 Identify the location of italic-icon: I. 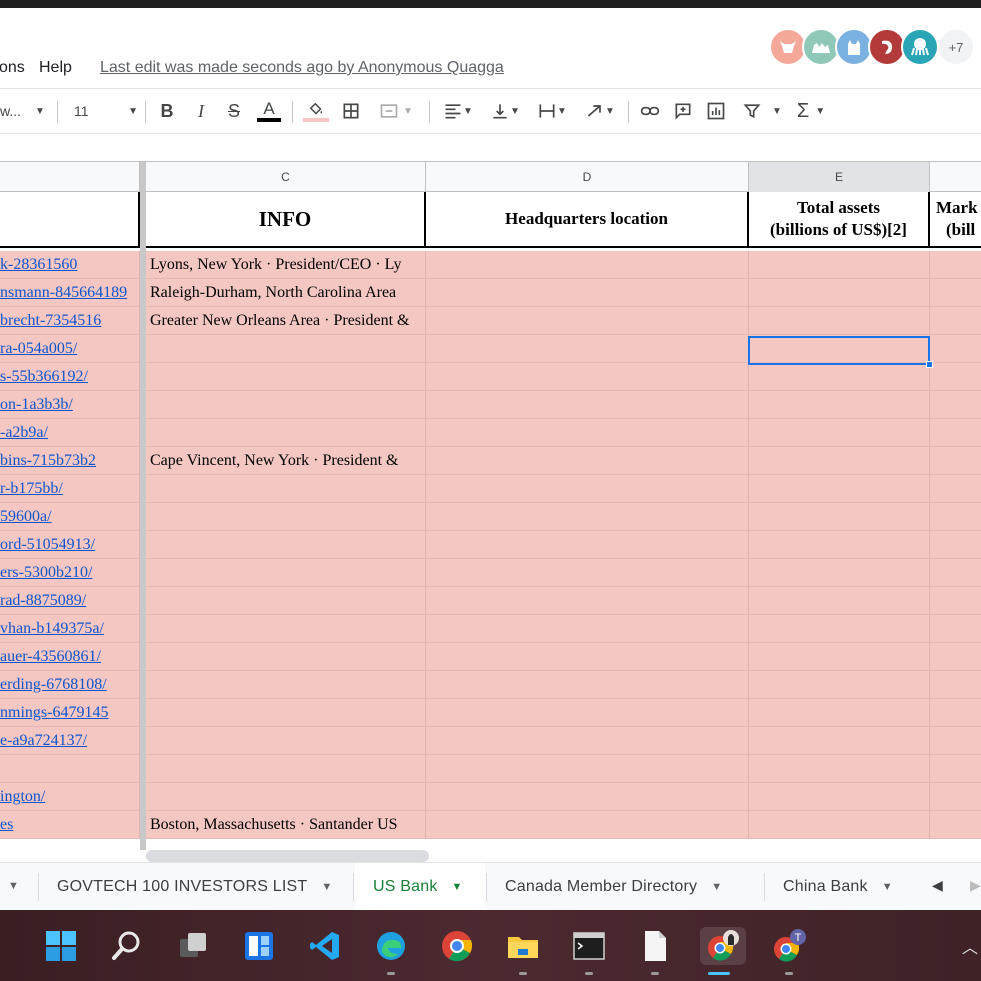
(201, 111).